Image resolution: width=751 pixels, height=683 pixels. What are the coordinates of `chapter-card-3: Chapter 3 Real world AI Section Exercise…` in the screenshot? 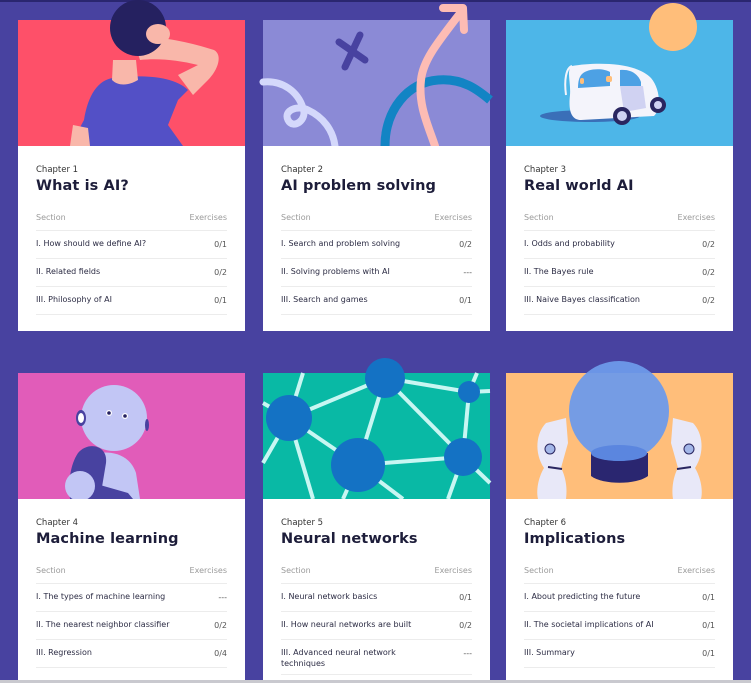 It's located at (619, 167).